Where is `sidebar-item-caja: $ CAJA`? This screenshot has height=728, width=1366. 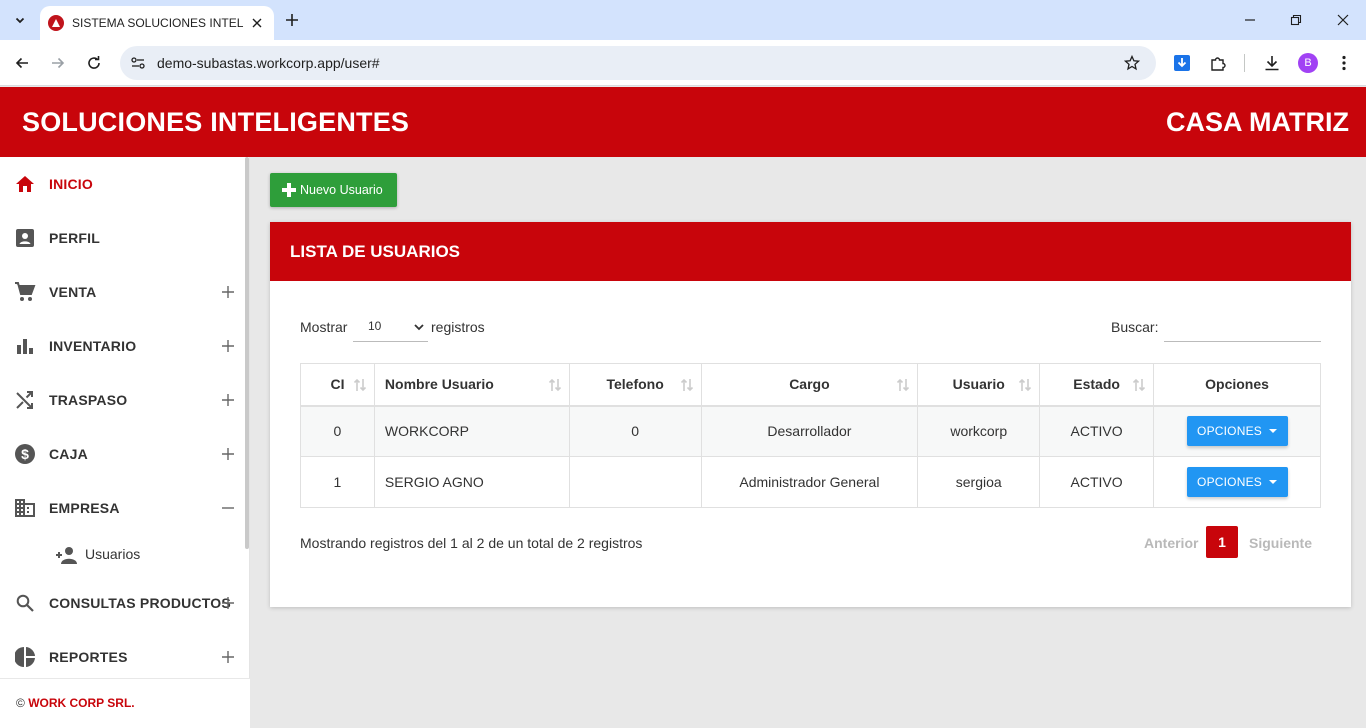
sidebar-item-caja: $ CAJA is located at coordinates (123, 454).